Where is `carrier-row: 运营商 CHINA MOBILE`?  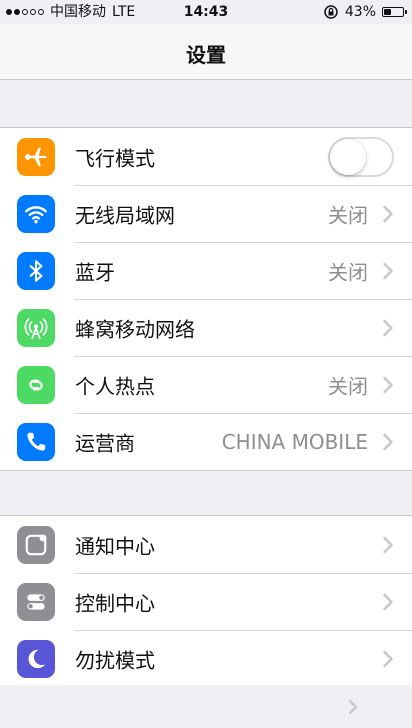 carrier-row: 运营商 CHINA MOBILE is located at coordinates (206, 441).